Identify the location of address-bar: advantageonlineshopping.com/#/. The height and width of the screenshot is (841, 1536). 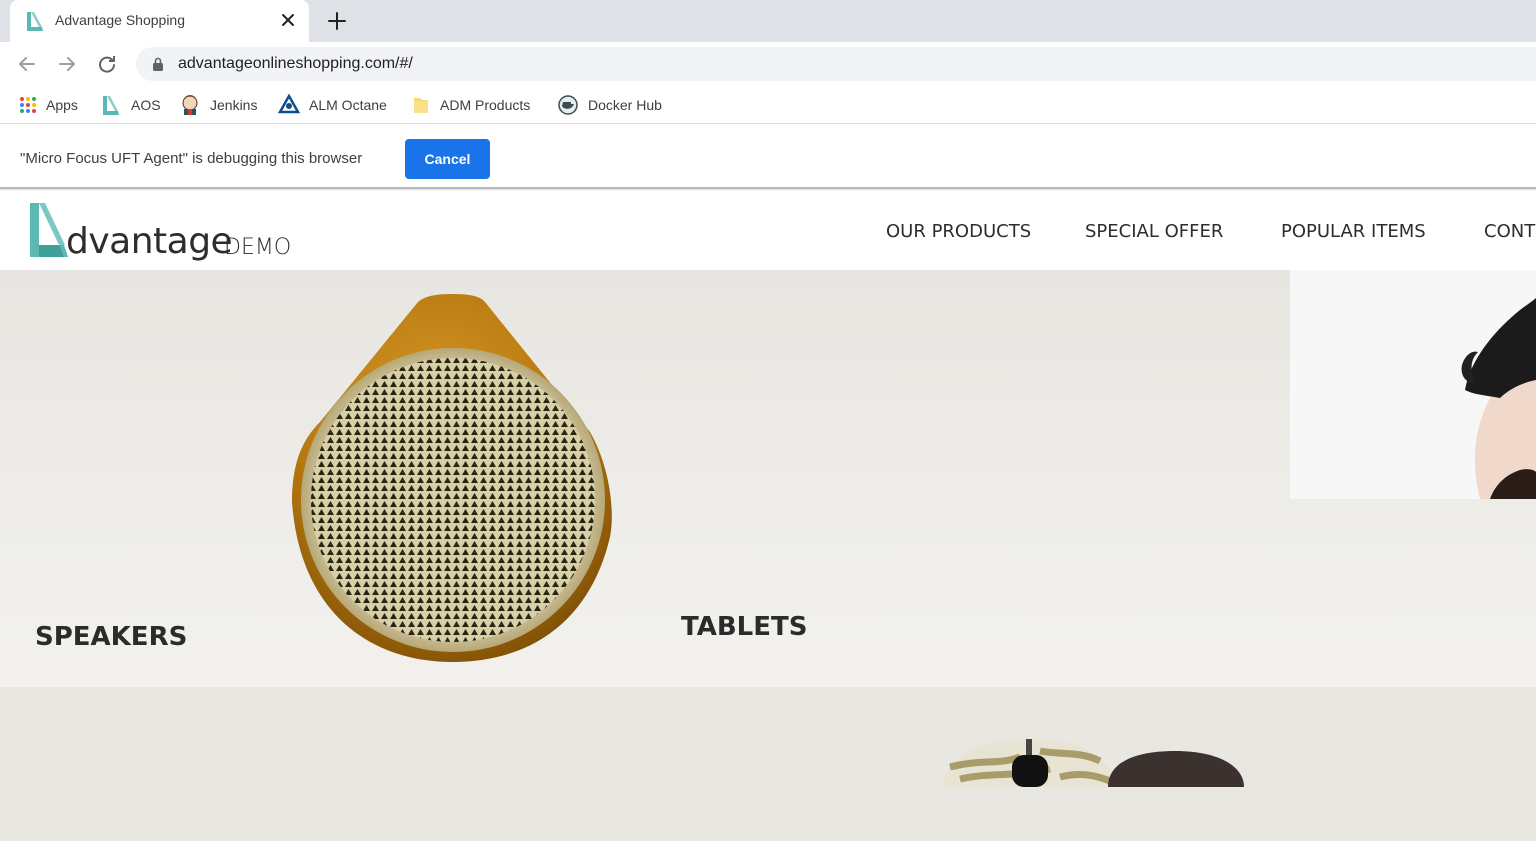
(836, 64).